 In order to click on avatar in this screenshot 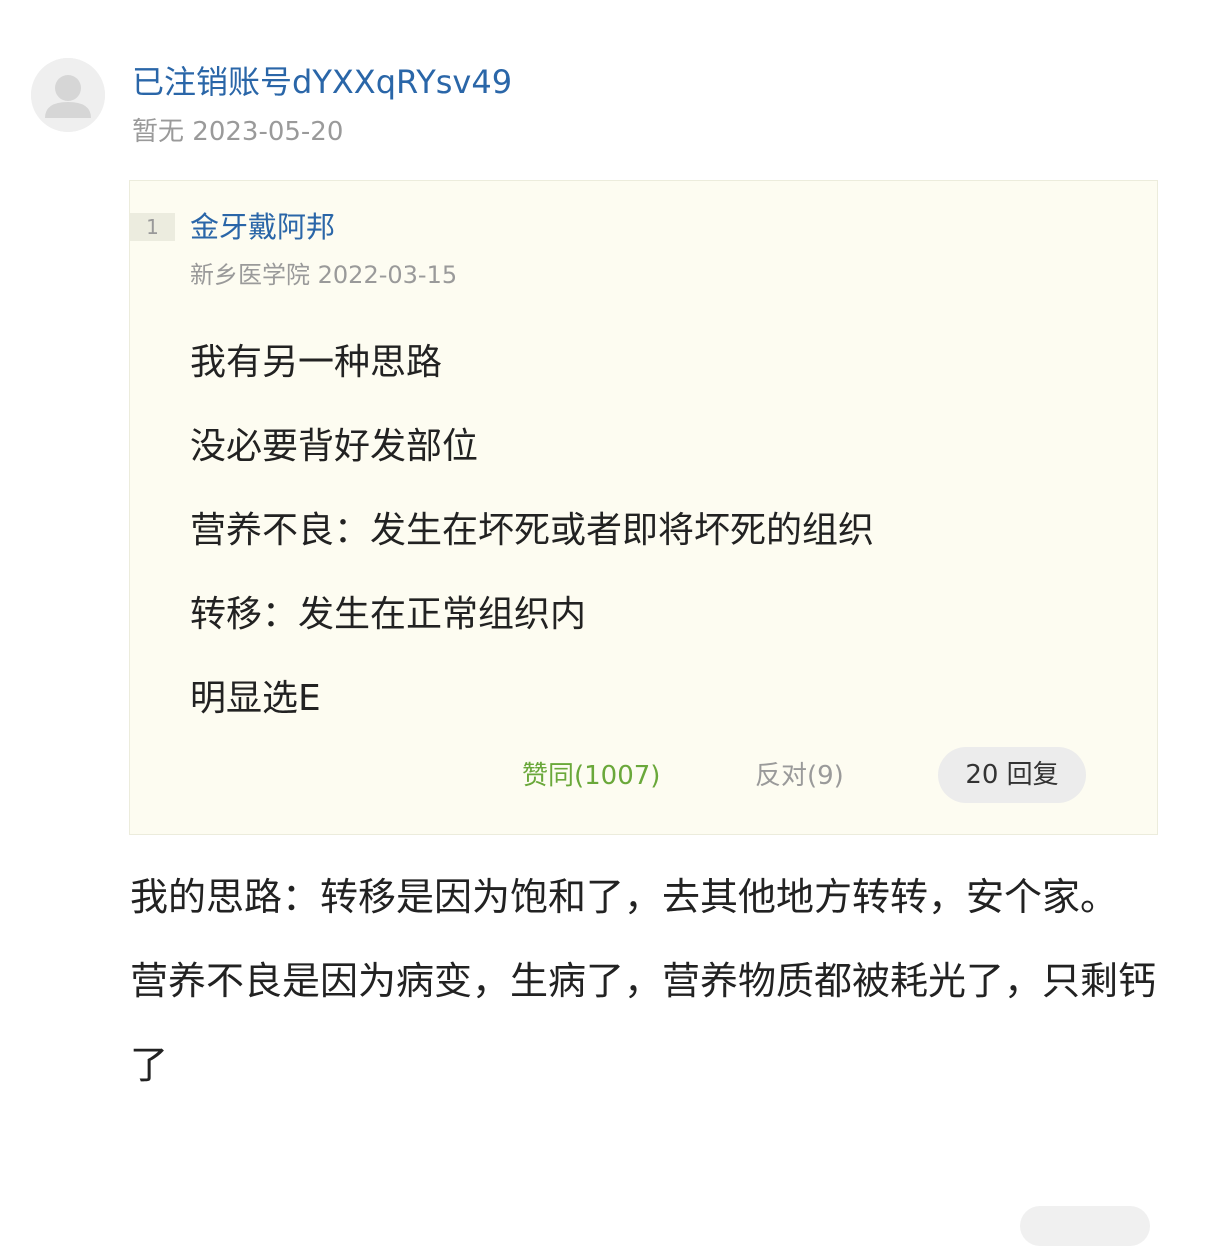, I will do `click(68, 95)`.